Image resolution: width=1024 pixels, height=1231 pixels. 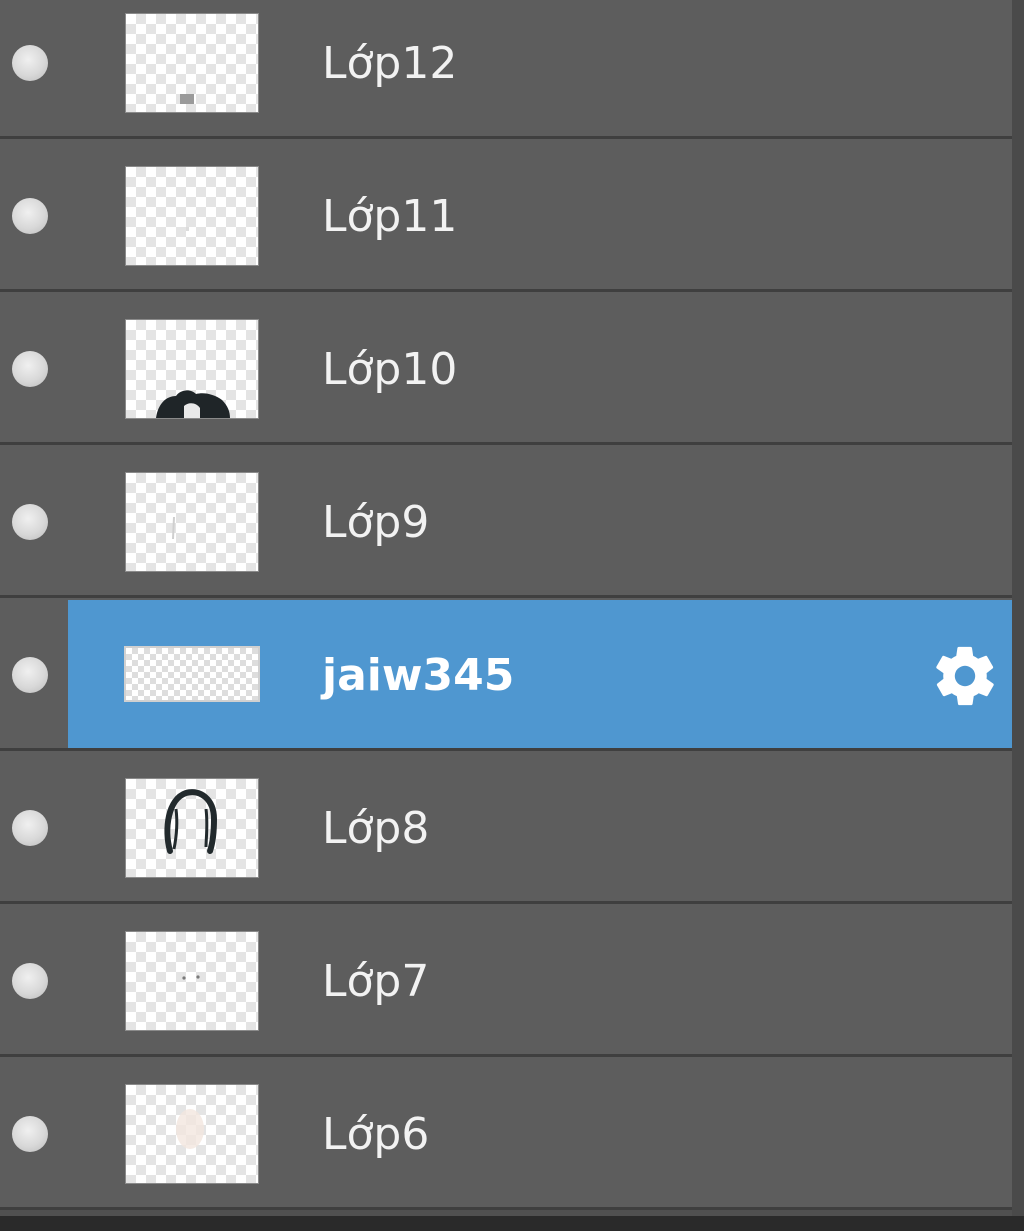 I want to click on layer-name: Lớp12, so click(x=390, y=63).